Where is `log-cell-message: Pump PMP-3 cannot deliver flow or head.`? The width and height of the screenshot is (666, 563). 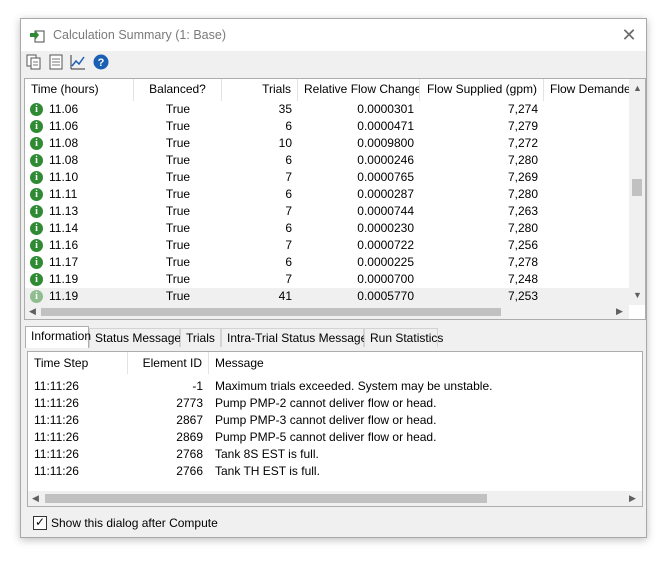
log-cell-message: Pump PMP-3 cannot deliver flow or head. is located at coordinates (326, 420).